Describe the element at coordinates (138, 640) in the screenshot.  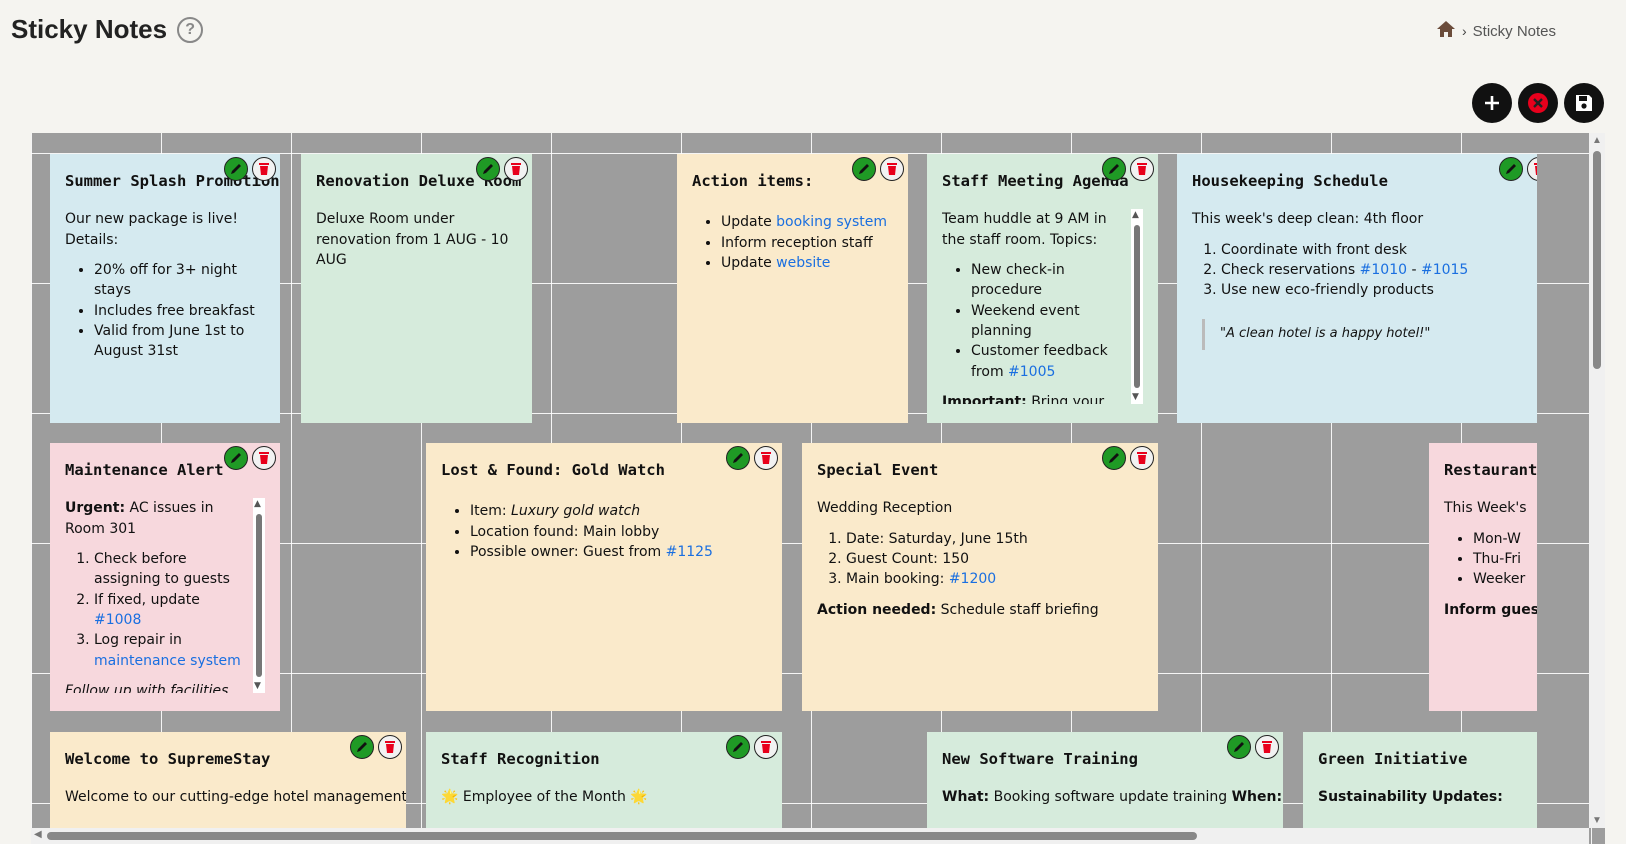
I see `list-item-text: Log repair in` at that location.